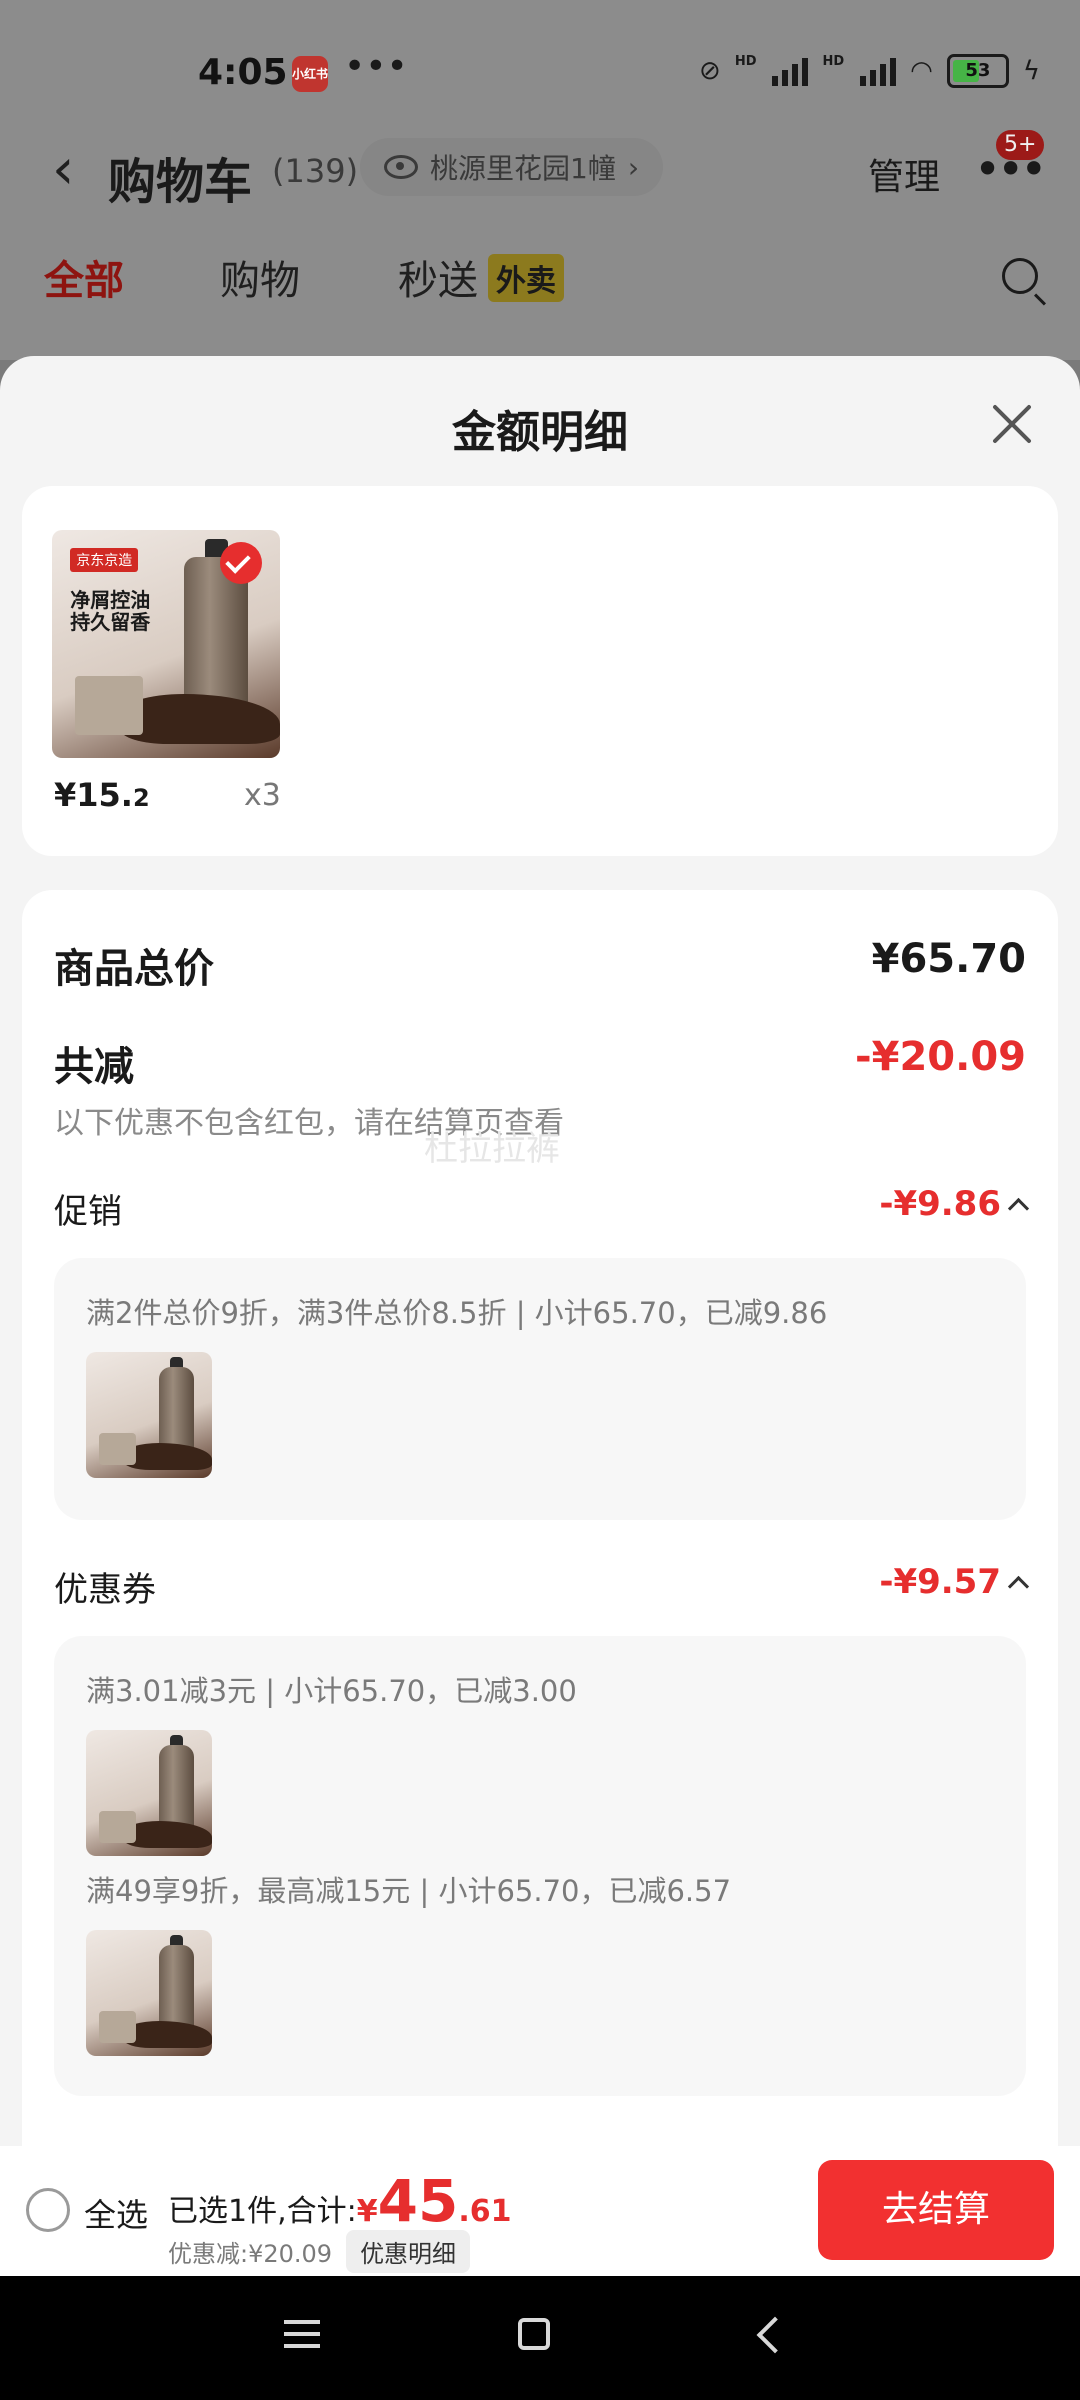  Describe the element at coordinates (104, 560) in the screenshot. I see `product-brand: 京东京造` at that location.